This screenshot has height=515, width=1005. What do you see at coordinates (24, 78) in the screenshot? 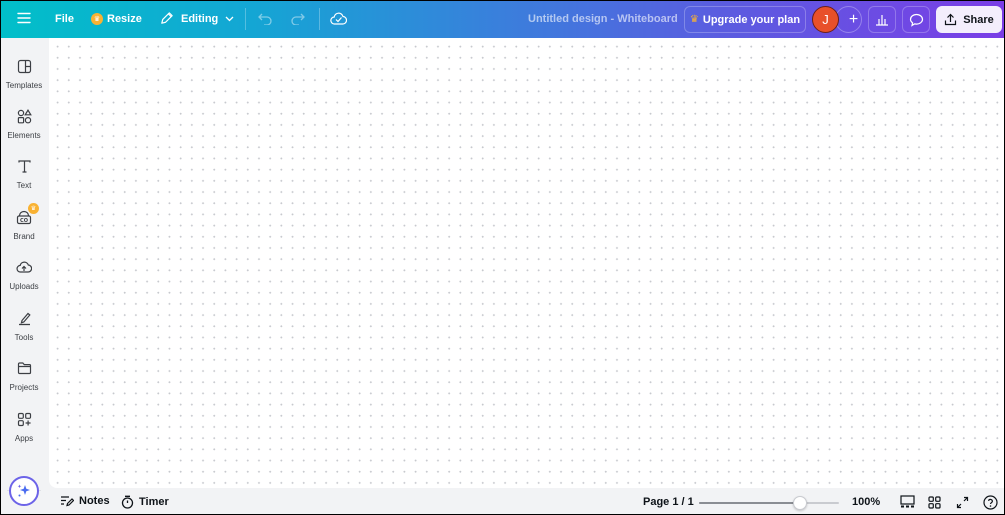
I see `sidebar-item-templates: Templates` at bounding box center [24, 78].